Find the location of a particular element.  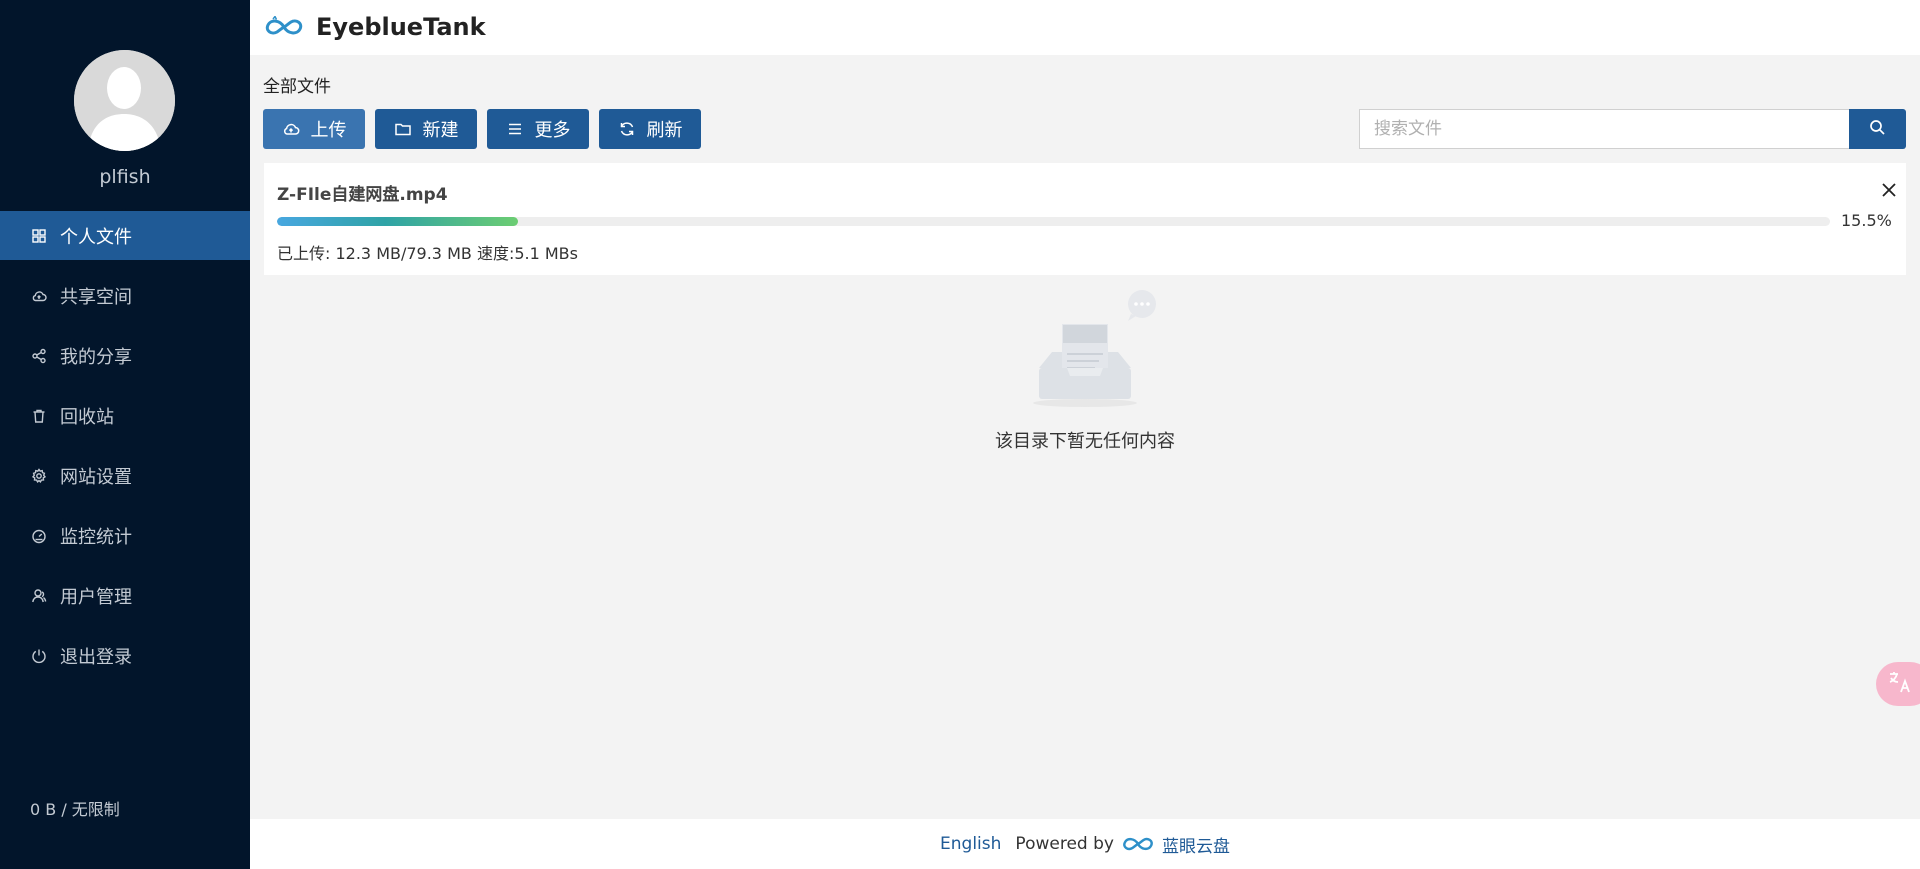

trash-icon is located at coordinates (39, 416).